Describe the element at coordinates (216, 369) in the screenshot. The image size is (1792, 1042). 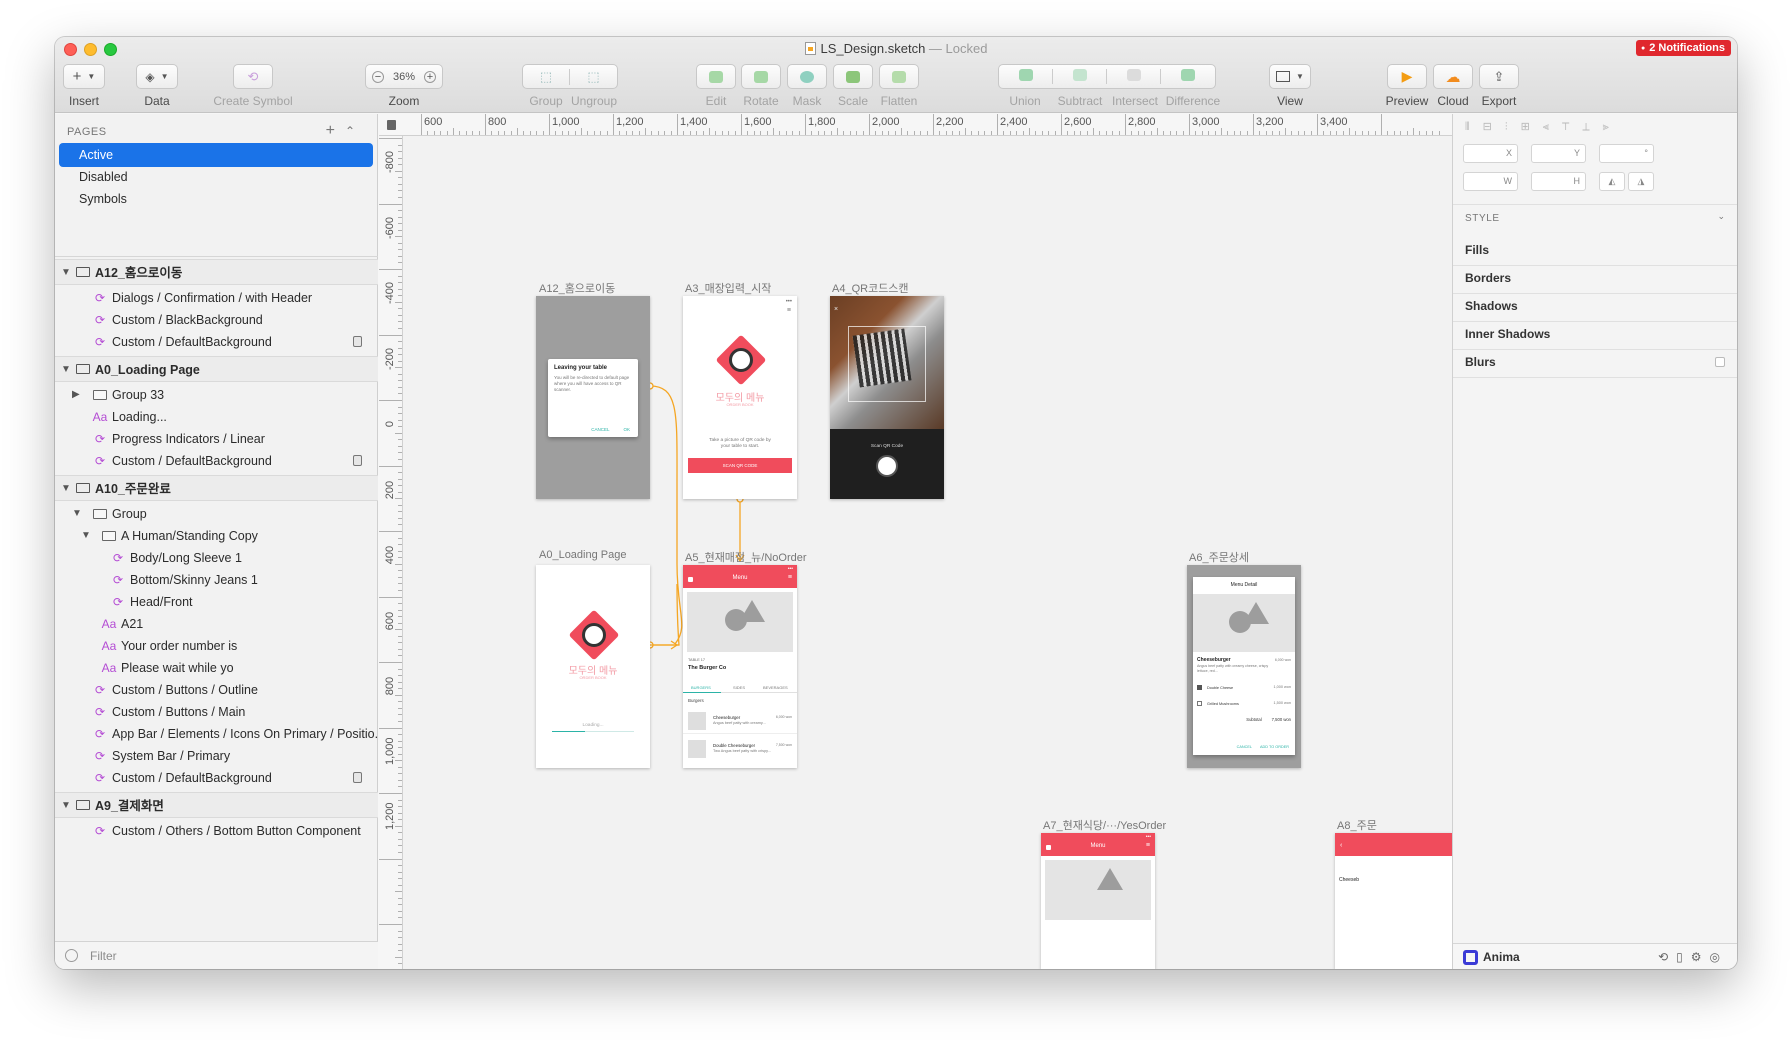
I see `layer-artboard: ▼ A0_Loading Page` at that location.